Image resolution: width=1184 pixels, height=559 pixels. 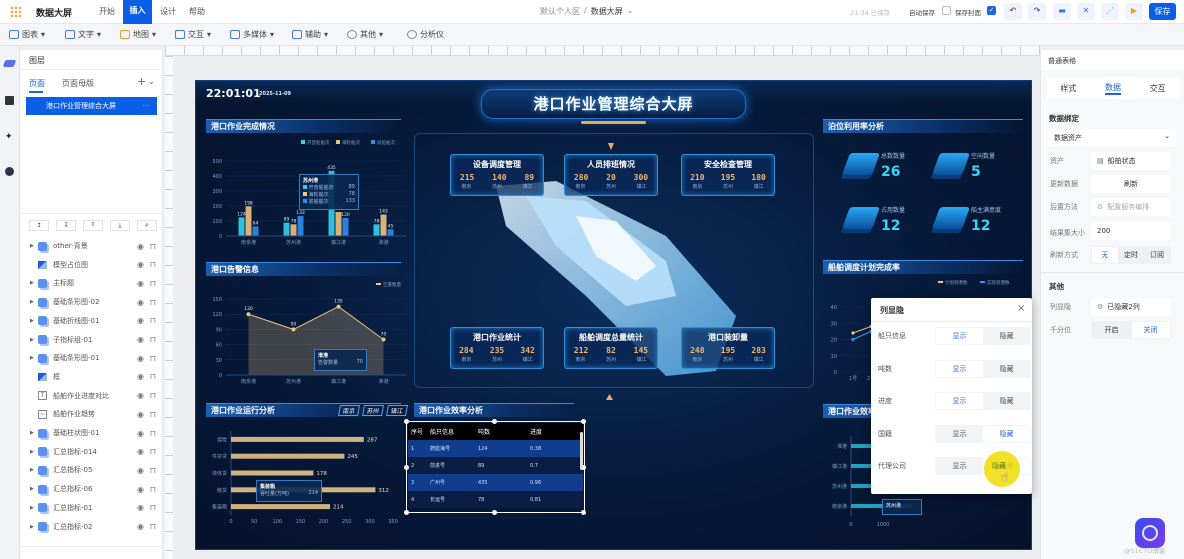 What do you see at coordinates (1105, 255) in the screenshot?
I see `mode-none: 无` at bounding box center [1105, 255].